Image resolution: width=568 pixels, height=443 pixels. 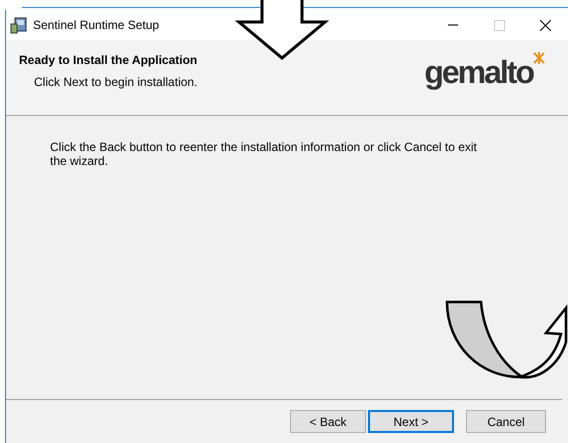 What do you see at coordinates (411, 421) in the screenshot?
I see `next-button: Next >` at bounding box center [411, 421].